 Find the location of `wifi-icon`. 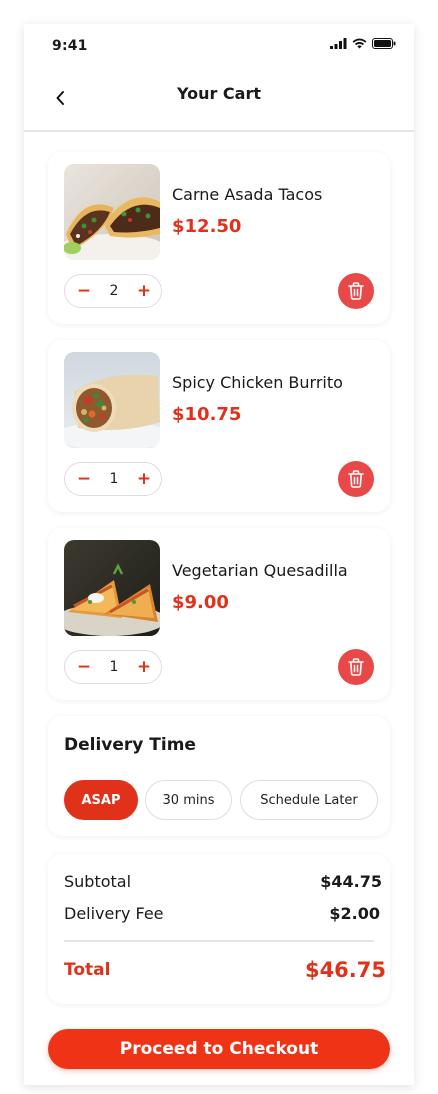

wifi-icon is located at coordinates (359, 43).